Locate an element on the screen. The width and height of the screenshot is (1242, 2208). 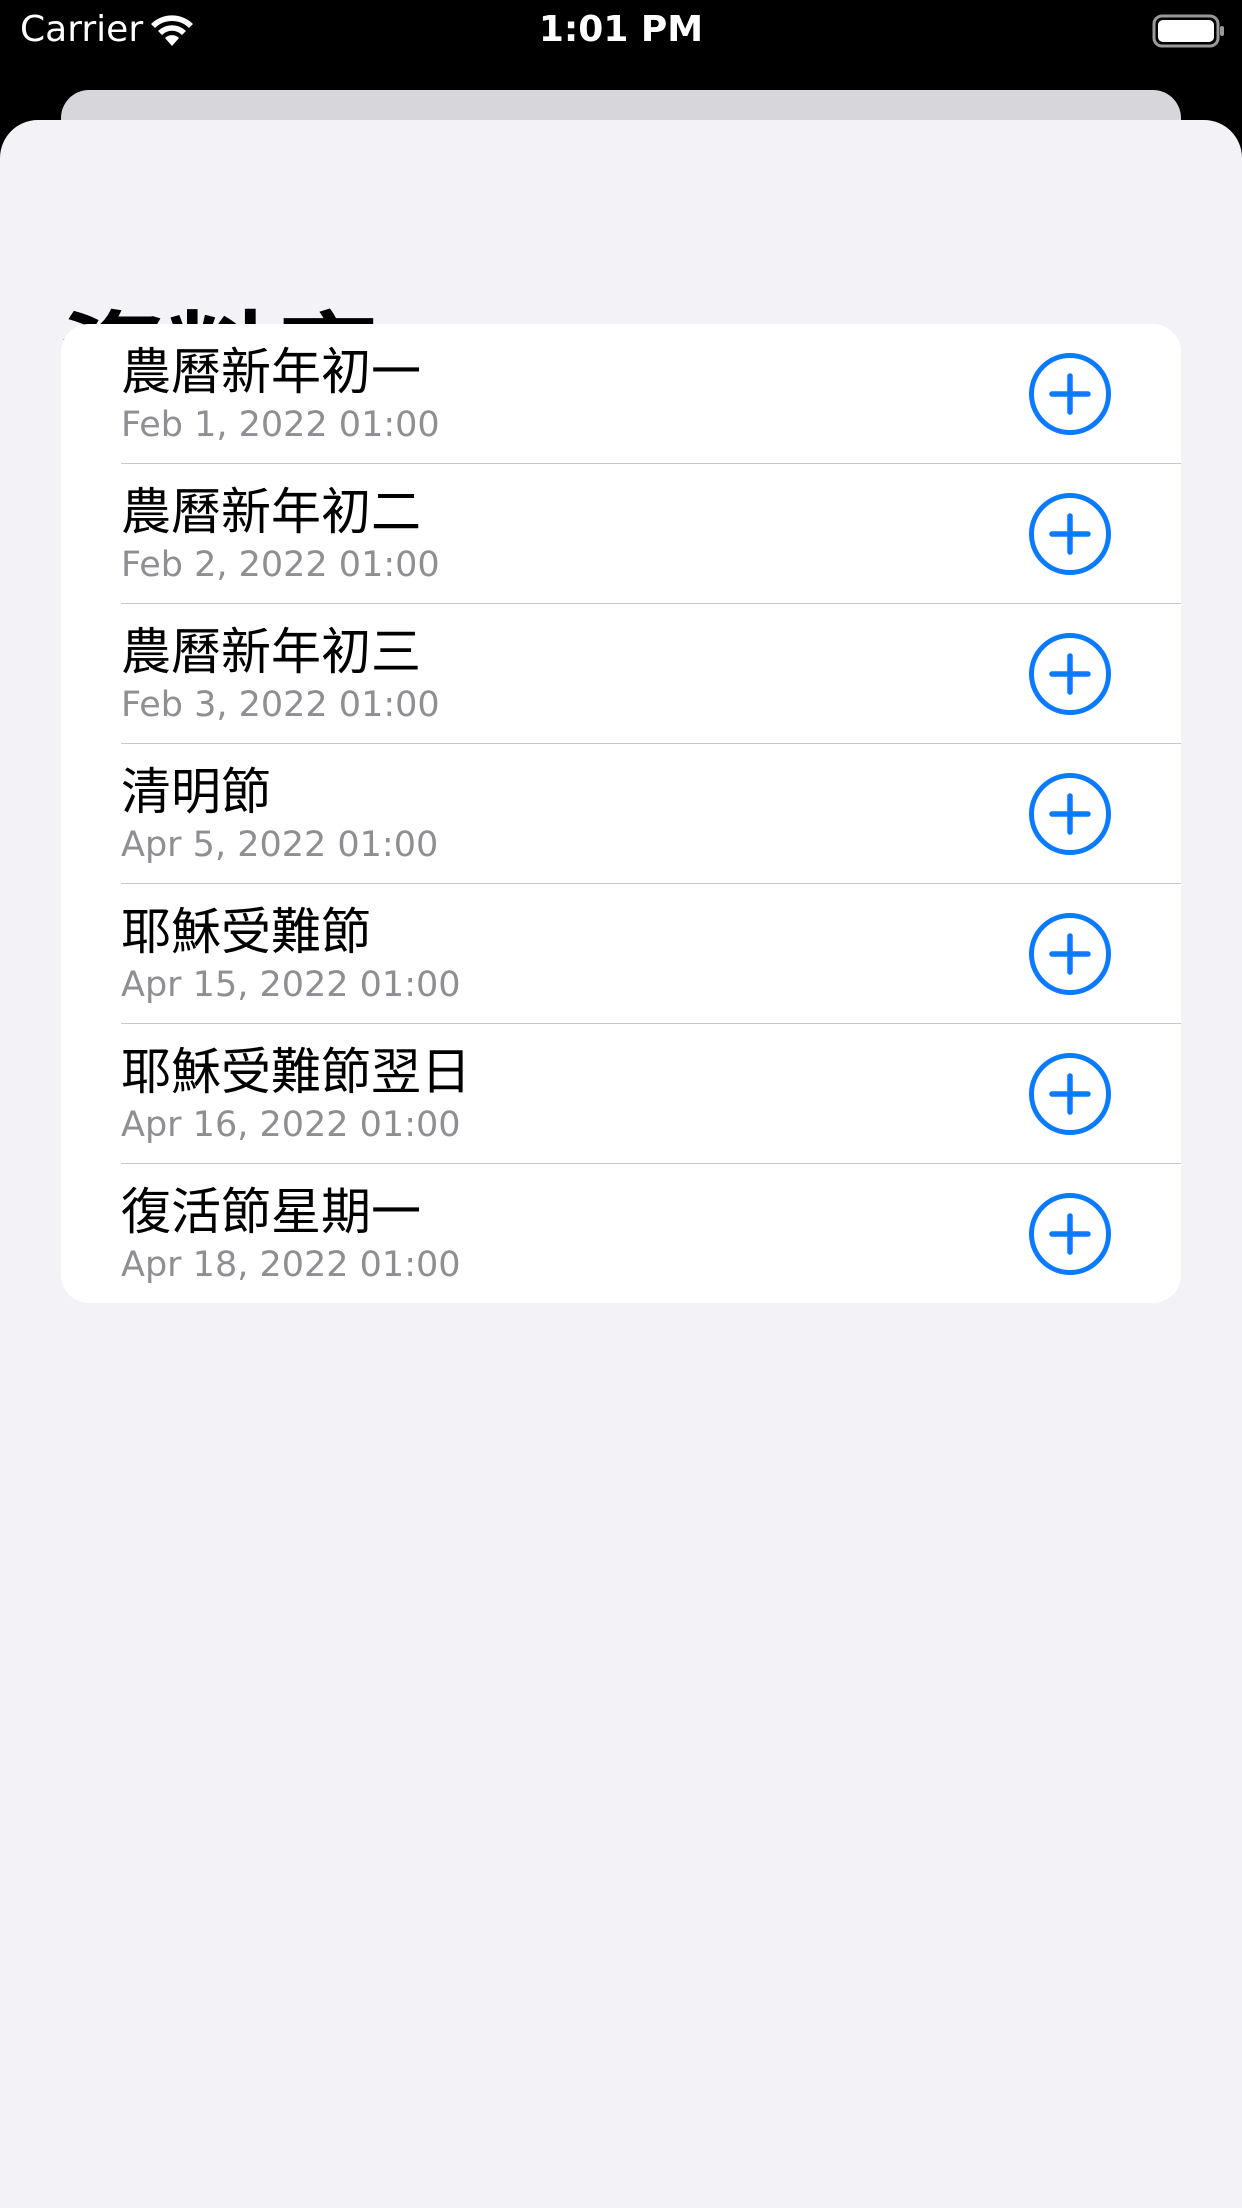
list-item: 農曆新年初一 Feb 1, 2022 01:00 is located at coordinates (621, 394).